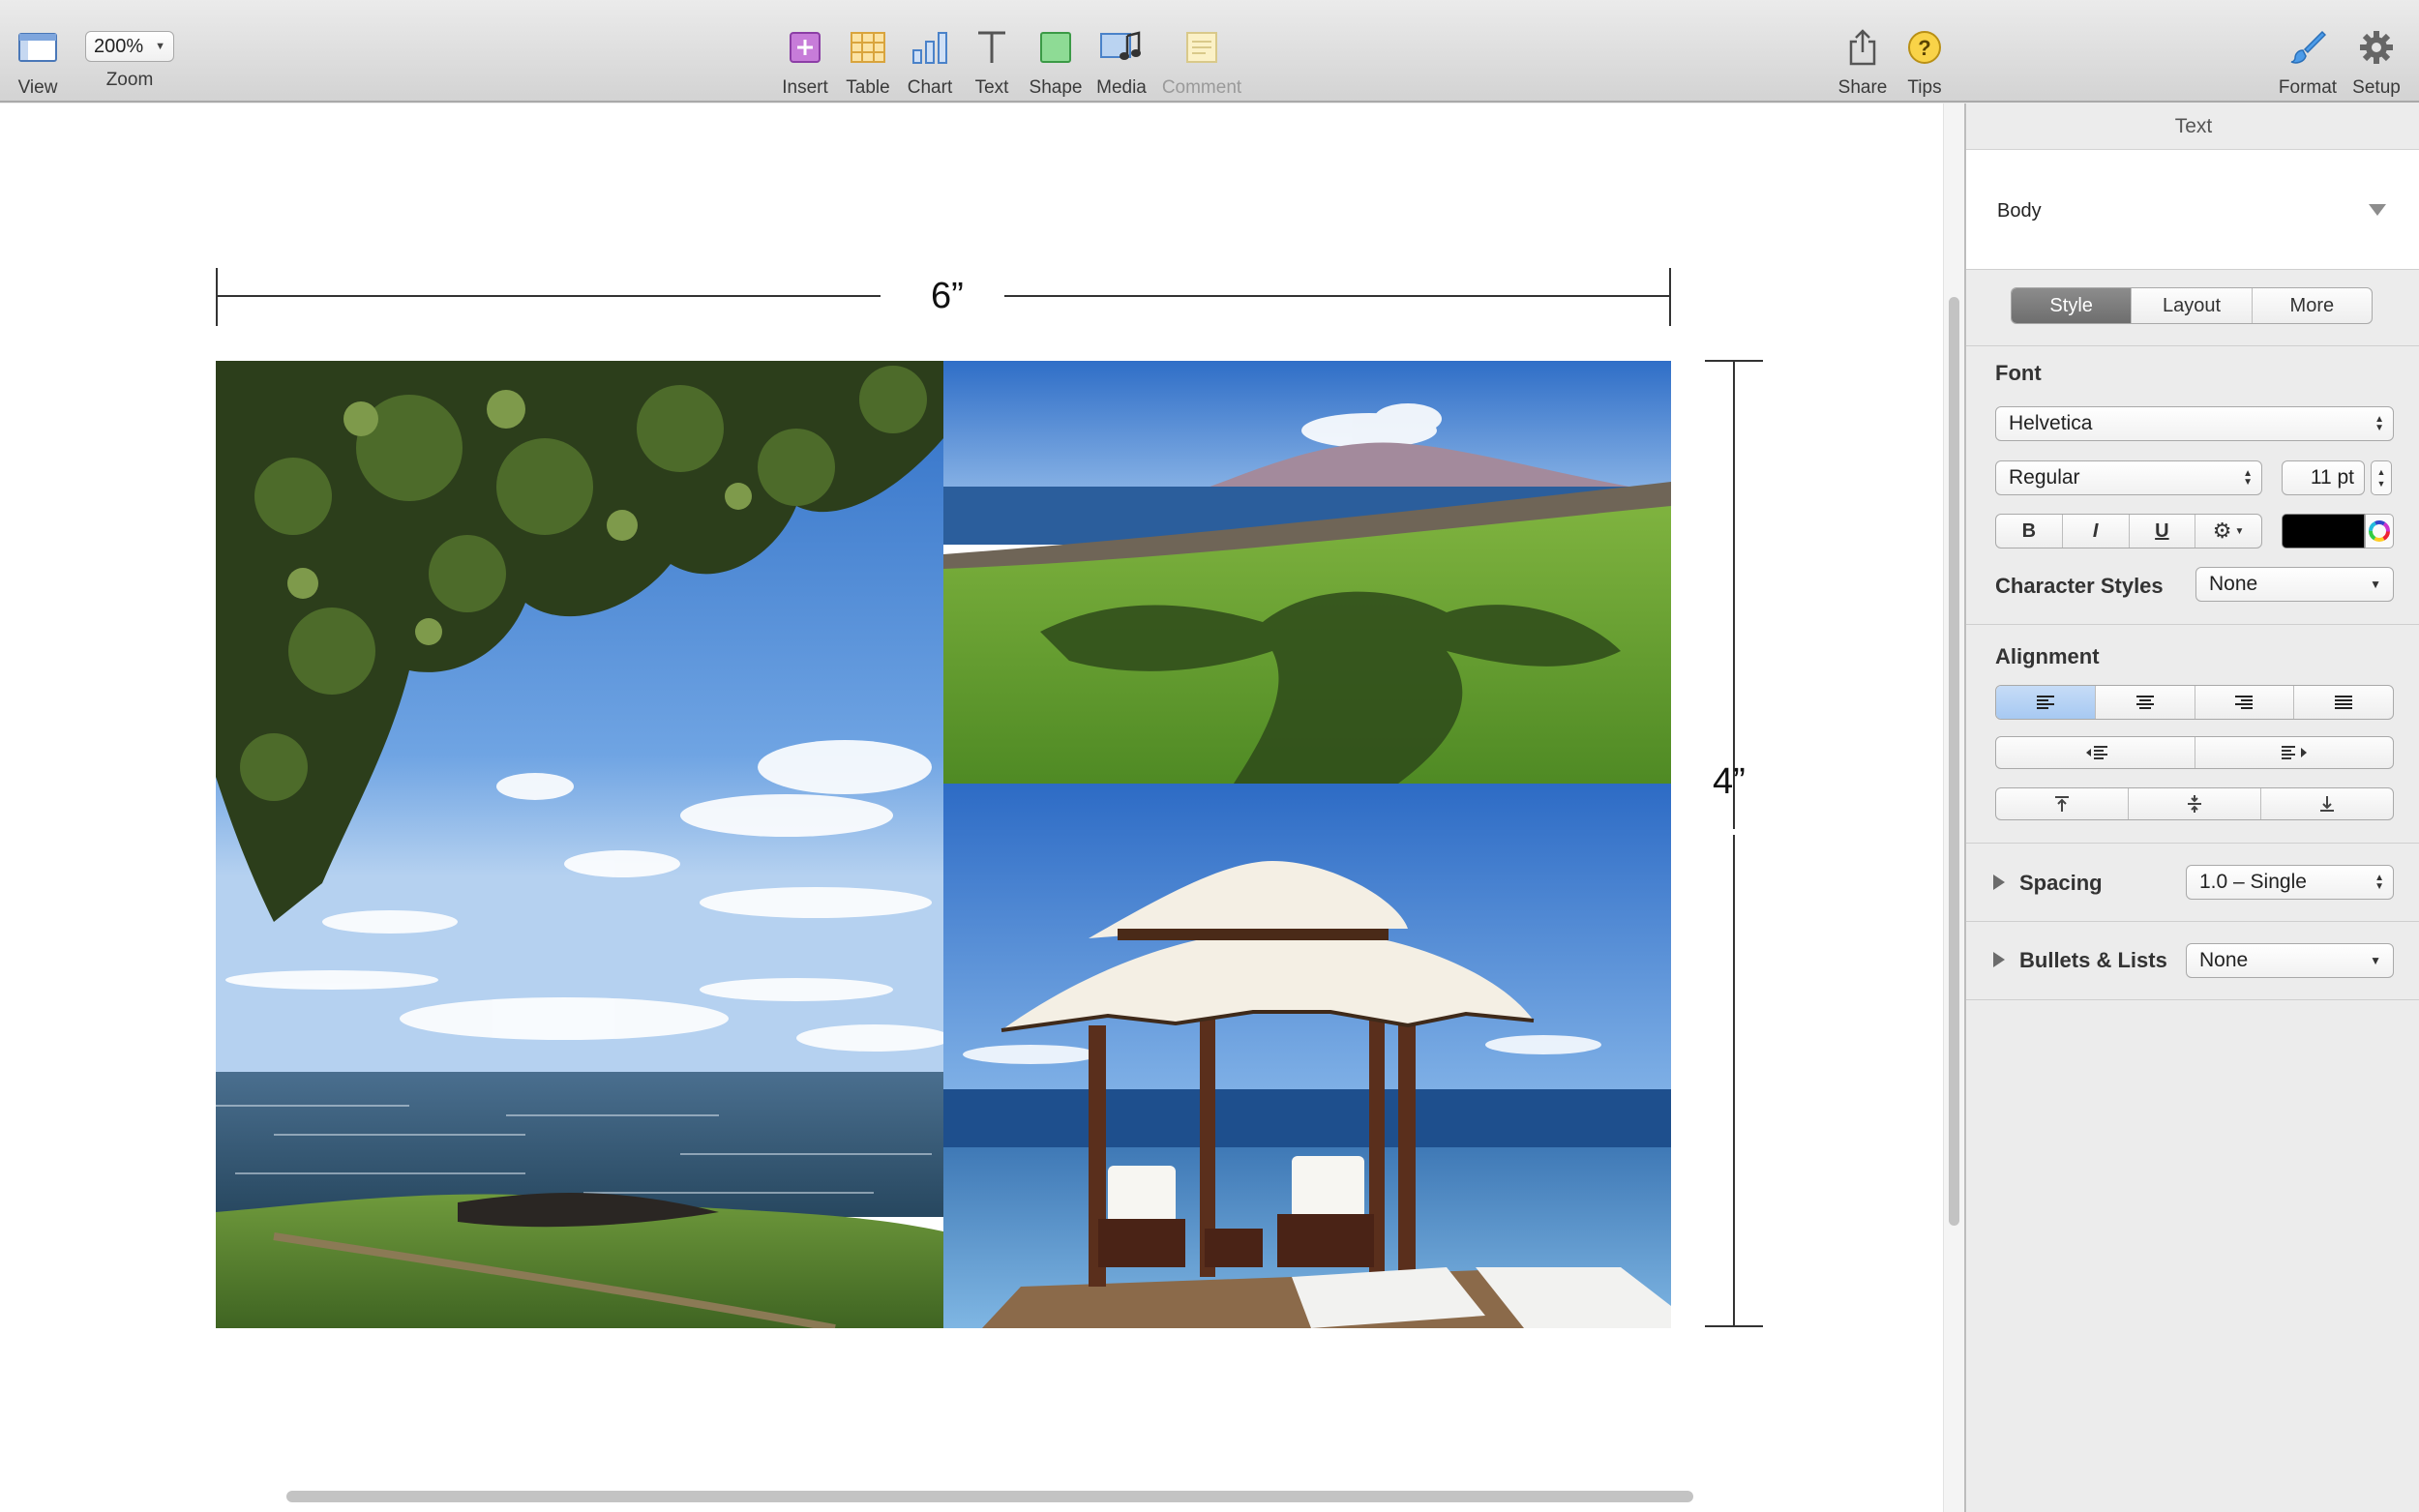 The image size is (2419, 1512). What do you see at coordinates (2061, 883) in the screenshot?
I see `spacing-label: Spacing` at bounding box center [2061, 883].